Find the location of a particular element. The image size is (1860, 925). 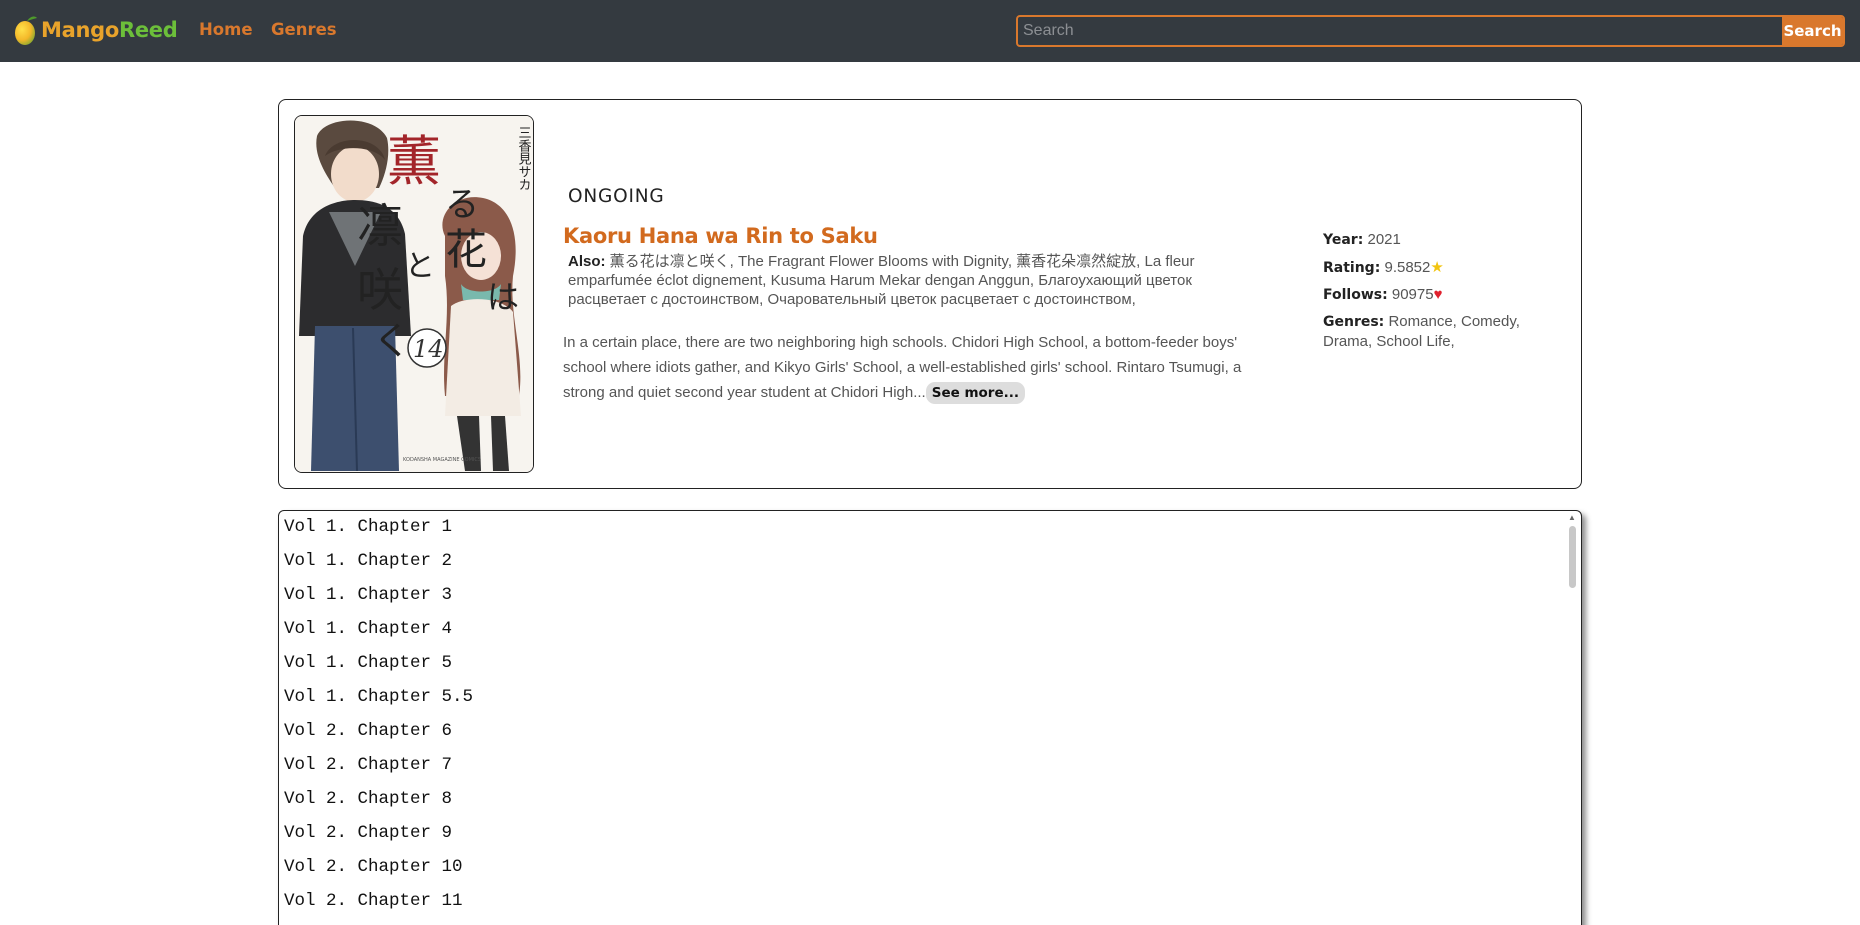

scroll-thumb is located at coordinates (1572, 557).